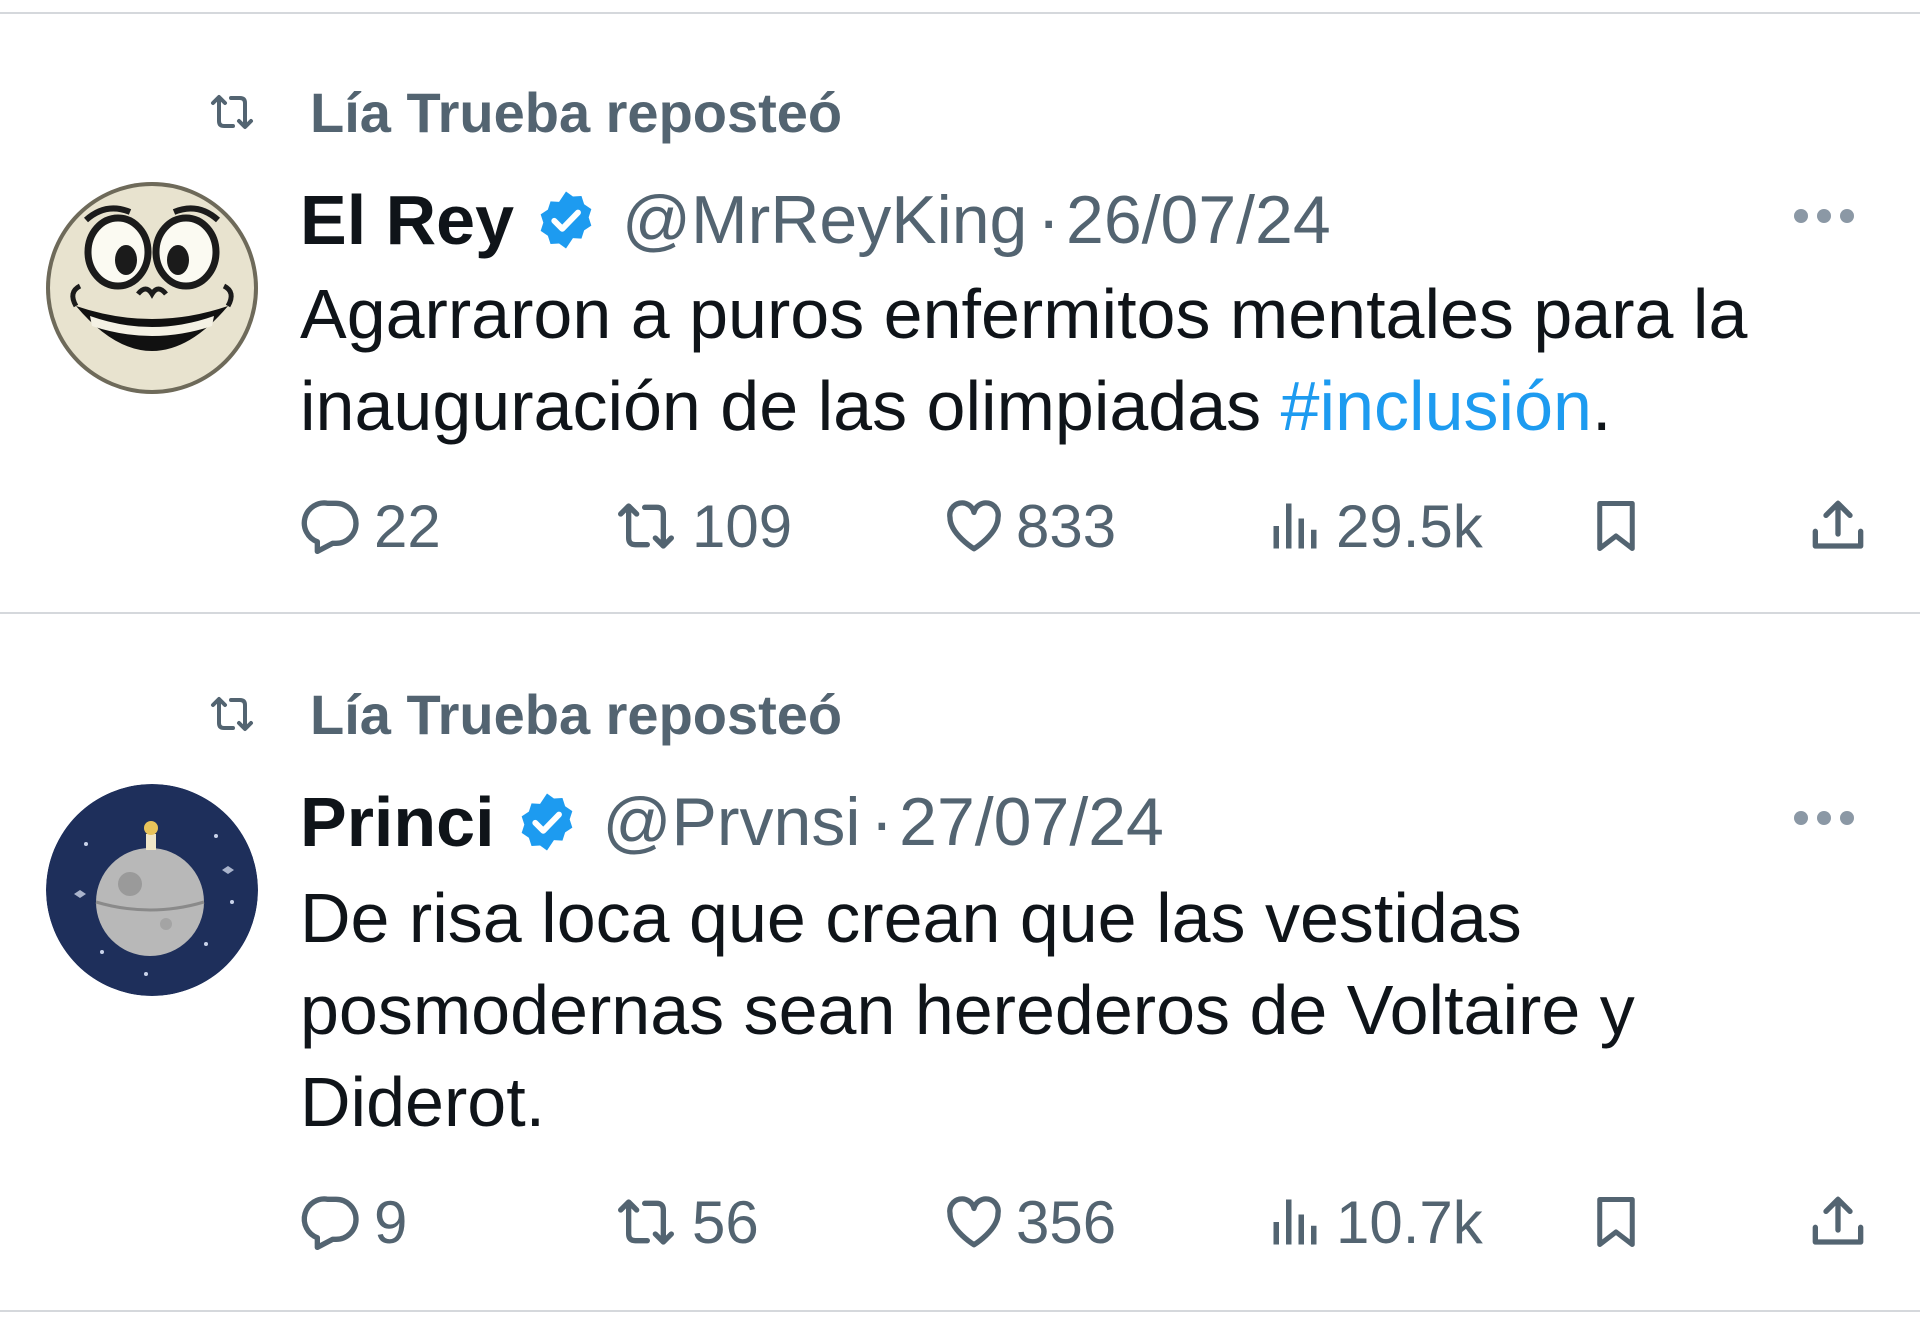 Image resolution: width=1920 pixels, height=1328 pixels. Describe the element at coordinates (1601, 406) in the screenshot. I see `tweet-text-end: .` at that location.